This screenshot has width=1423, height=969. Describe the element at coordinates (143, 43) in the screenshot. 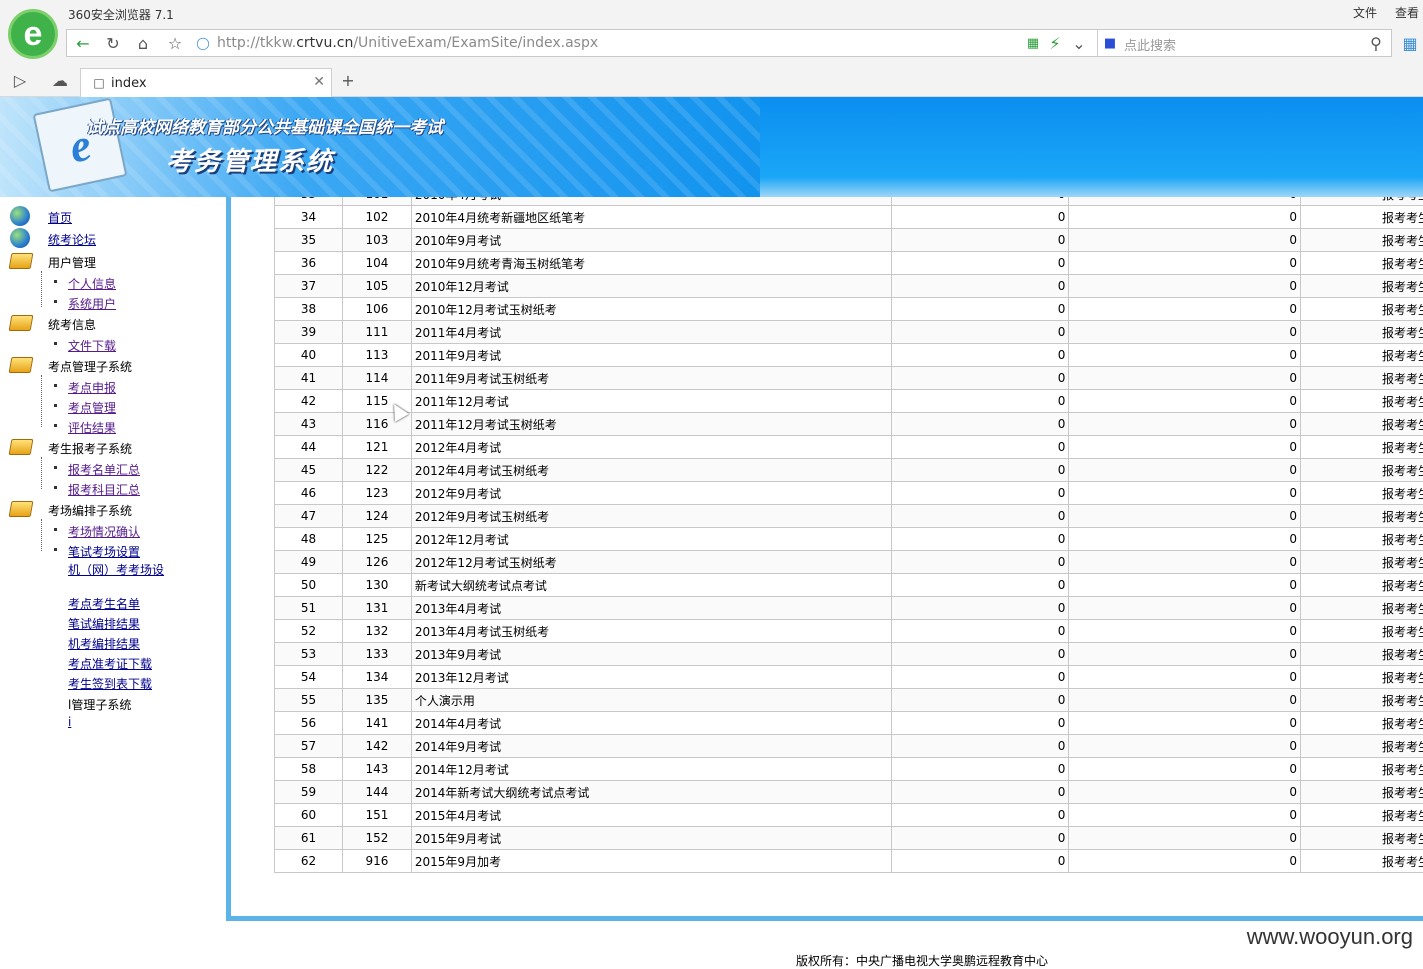

I see `home-icon: ⌂` at that location.